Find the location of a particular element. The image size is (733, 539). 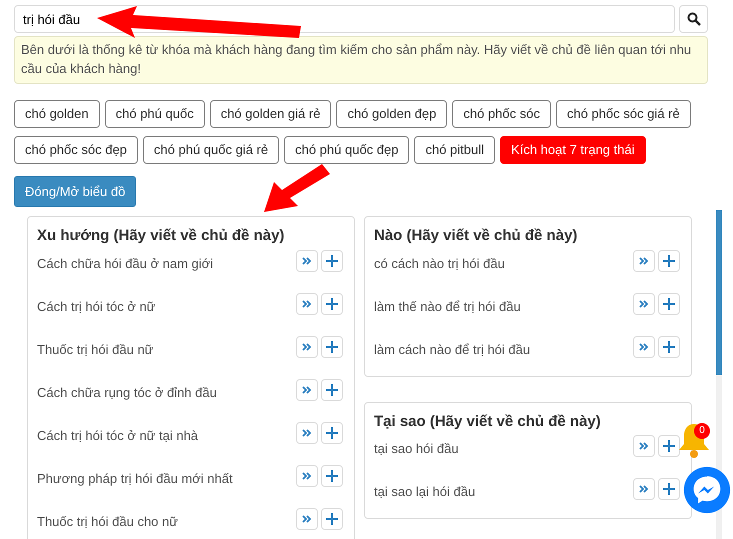

keyword-suggestion: làm cách nào để trị hói đầu is located at coordinates (452, 349).